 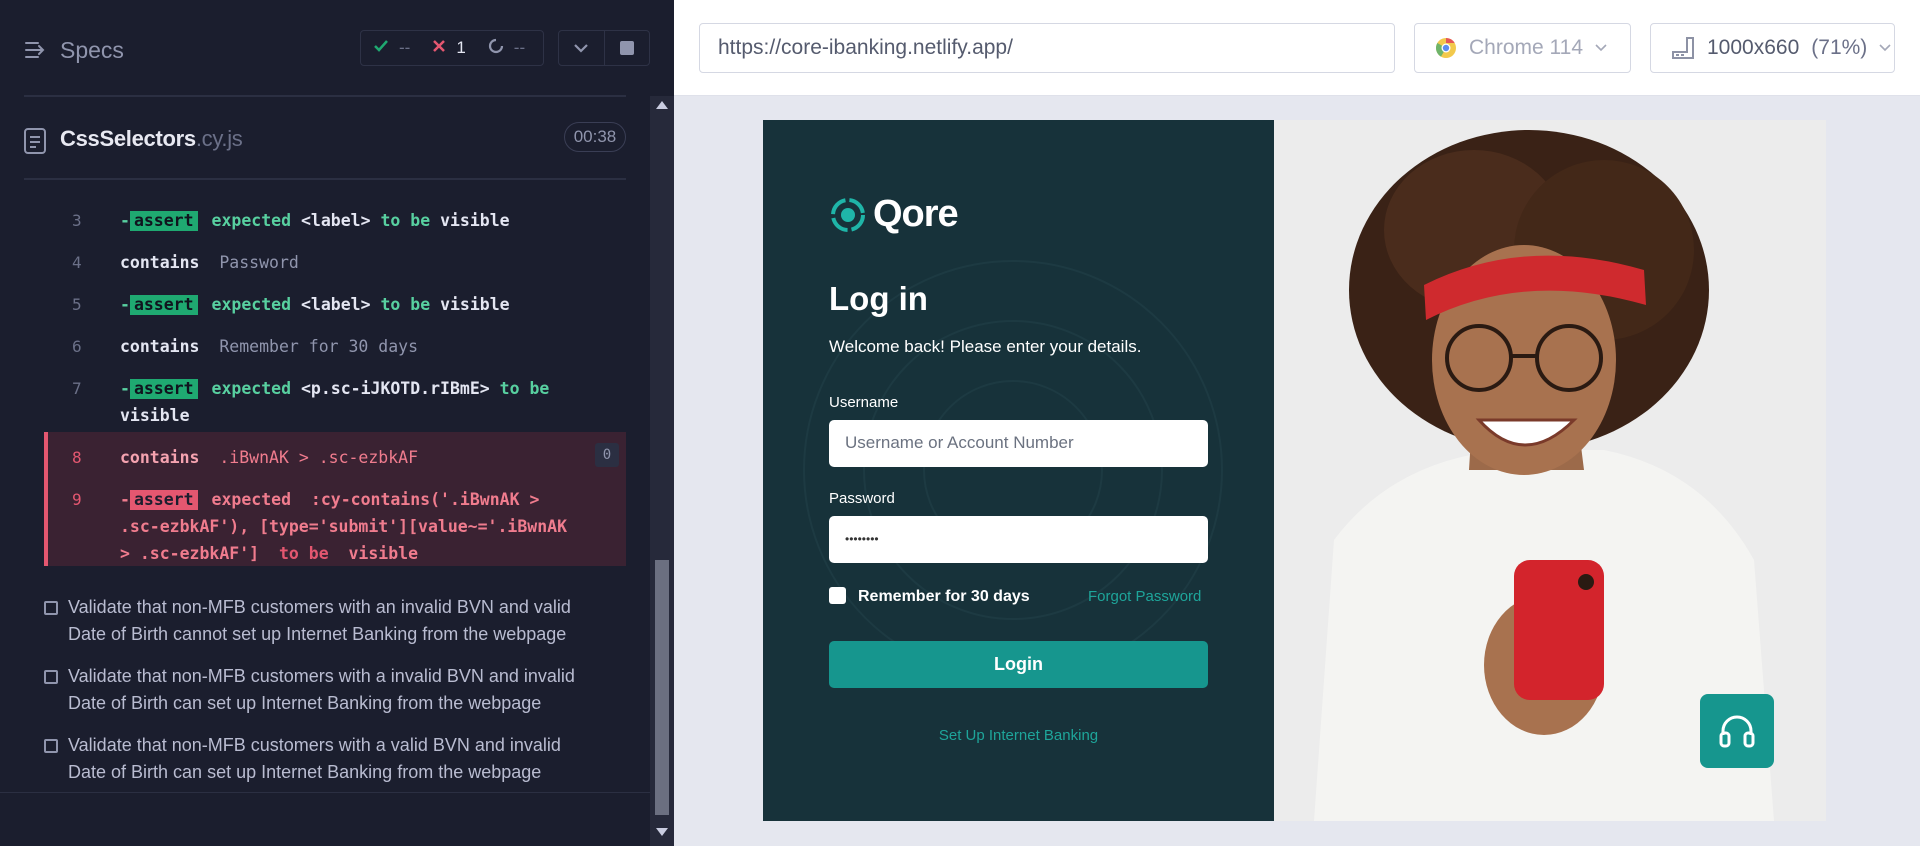 I want to click on chrome-icon, so click(x=1446, y=48).